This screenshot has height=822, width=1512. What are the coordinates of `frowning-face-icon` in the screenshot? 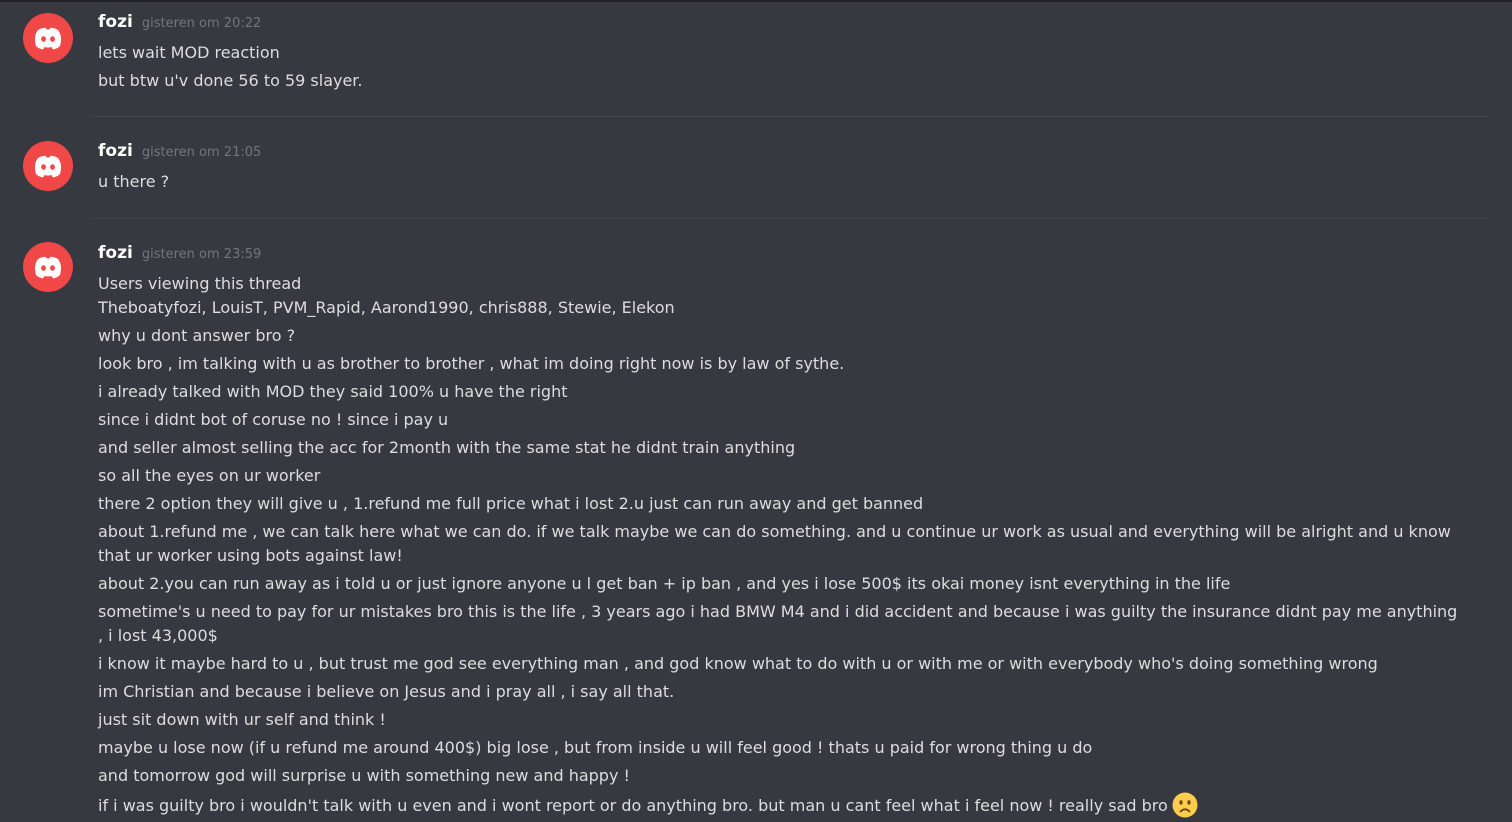 It's located at (1185, 805).